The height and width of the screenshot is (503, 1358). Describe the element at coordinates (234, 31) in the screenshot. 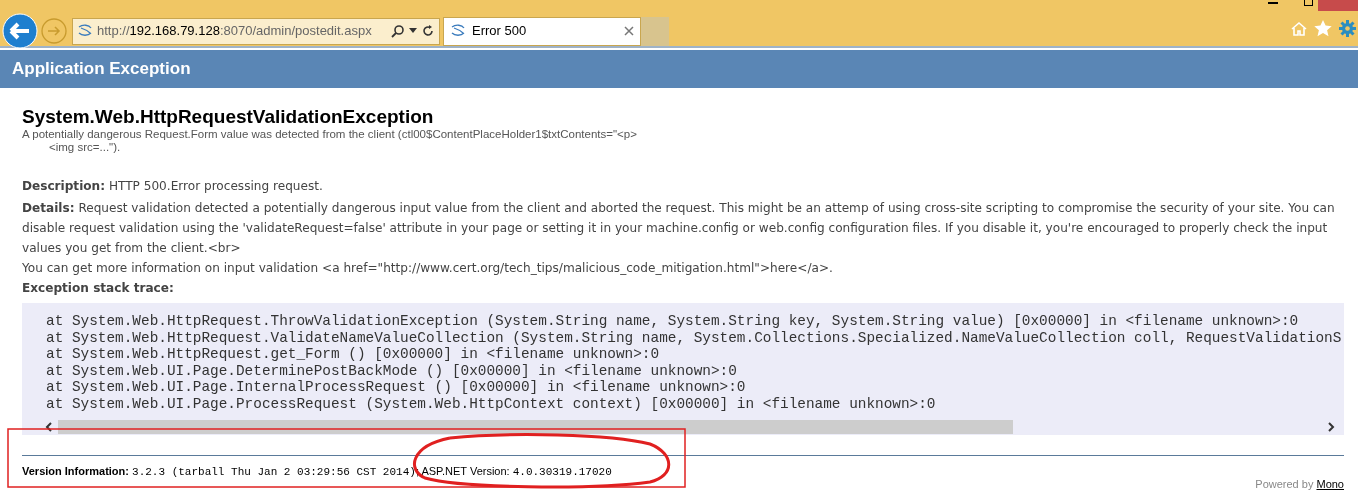

I see `address-text: http://192.168.79.128:8070/admin/postedit.aspx` at that location.